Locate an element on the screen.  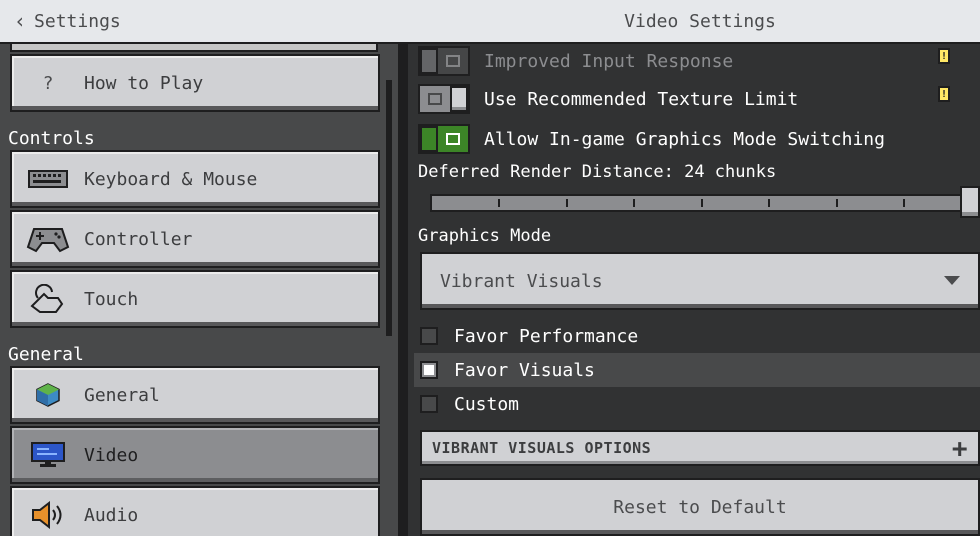
expander-label: VIBRANT VISUALS OPTIONS is located at coordinates (542, 448).